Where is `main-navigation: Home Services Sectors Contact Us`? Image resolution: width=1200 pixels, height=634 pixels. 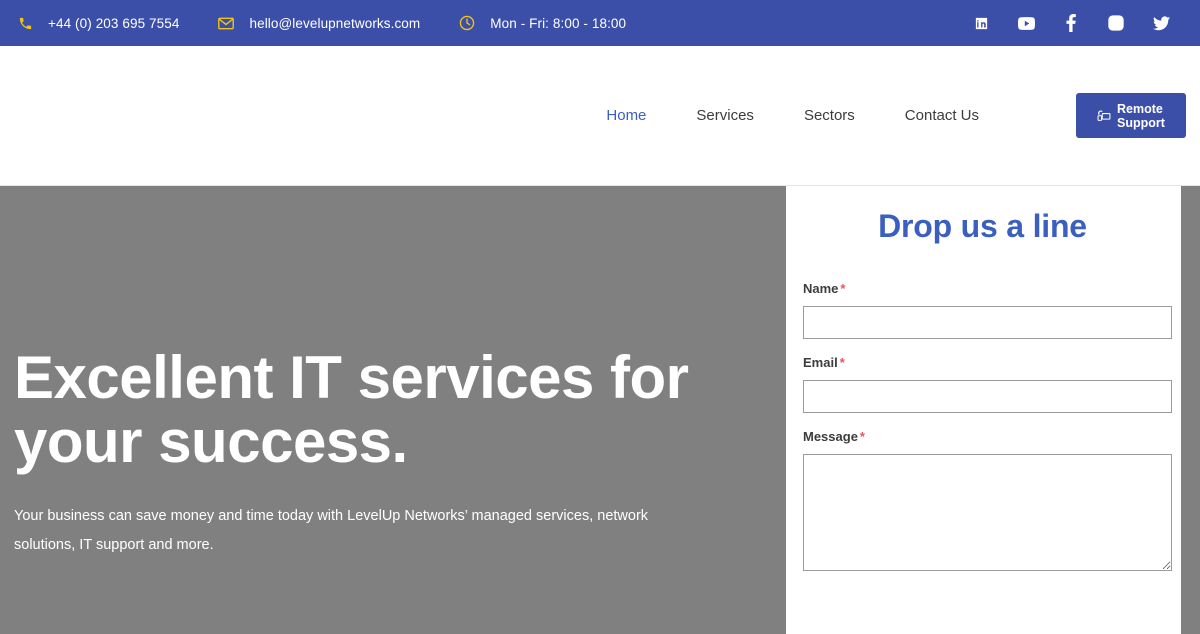
main-navigation: Home Services Sectors Contact Us is located at coordinates (792, 115).